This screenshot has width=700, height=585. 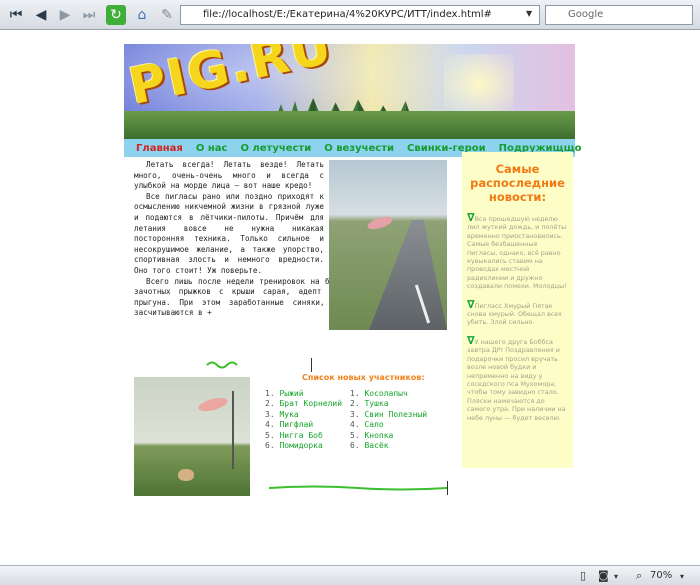 I want to click on nav-item-home: Главная, so click(x=159, y=148).